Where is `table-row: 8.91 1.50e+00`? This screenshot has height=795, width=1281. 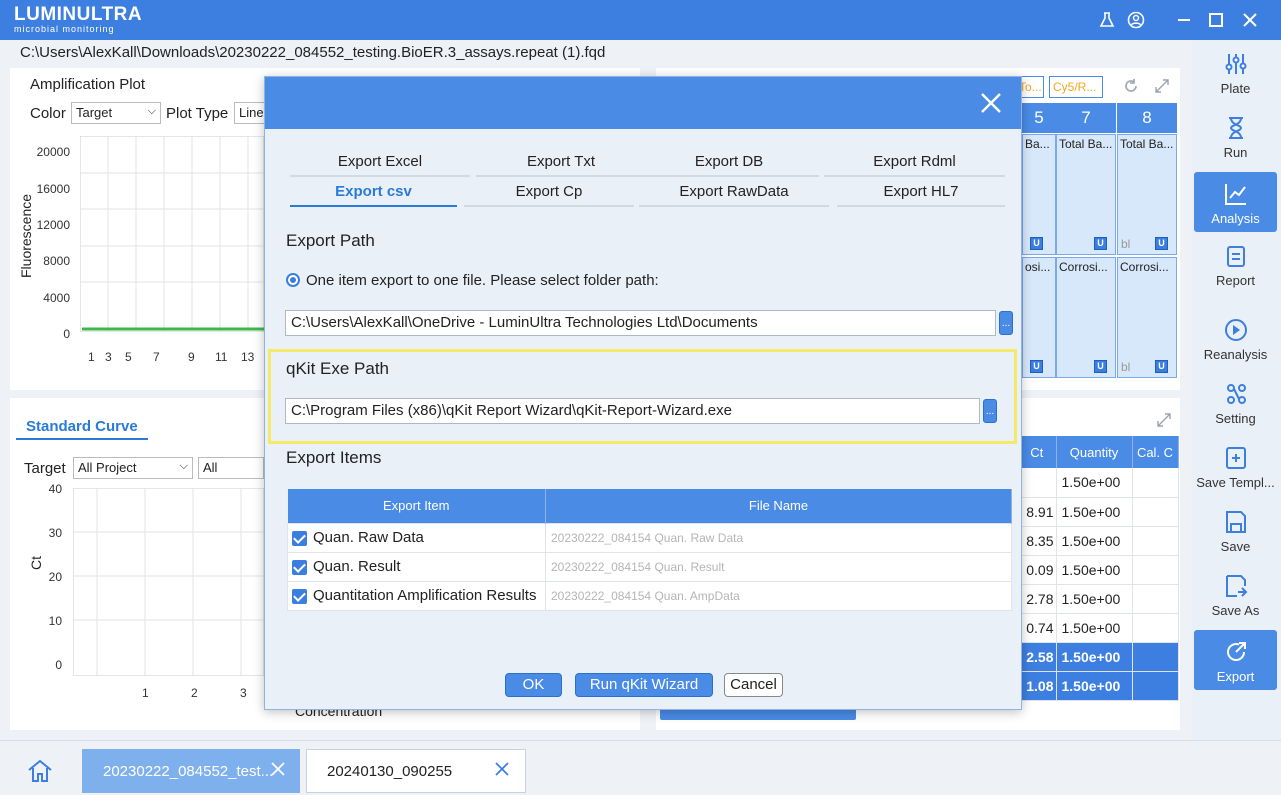 table-row: 8.91 1.50e+00 is located at coordinates (1098, 512).